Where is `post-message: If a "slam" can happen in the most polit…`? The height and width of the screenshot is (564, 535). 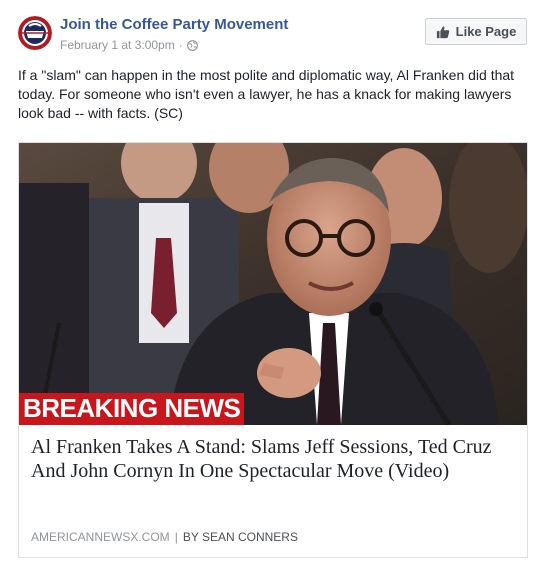 post-message: If a "slam" can happen in the most polit… is located at coordinates (266, 94).